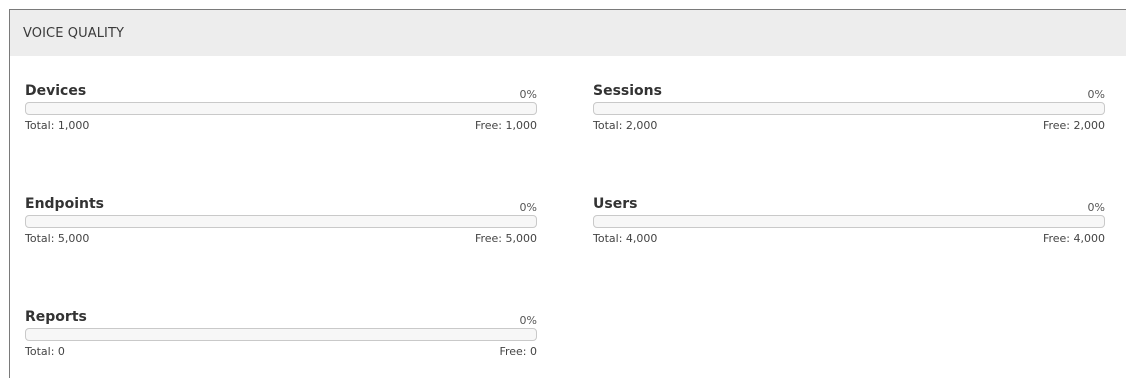 The image size is (1126, 378). I want to click on metric-title: Sessions, so click(627, 91).